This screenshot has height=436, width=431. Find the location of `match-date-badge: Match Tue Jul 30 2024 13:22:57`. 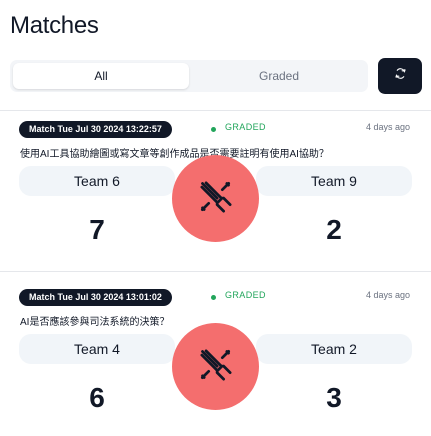

match-date-badge: Match Tue Jul 30 2024 13:22:57 is located at coordinates (95, 129).